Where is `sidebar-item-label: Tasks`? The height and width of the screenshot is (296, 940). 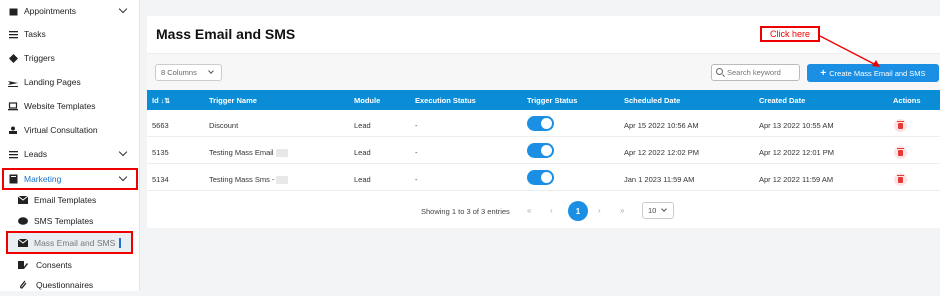 sidebar-item-label: Tasks is located at coordinates (35, 34).